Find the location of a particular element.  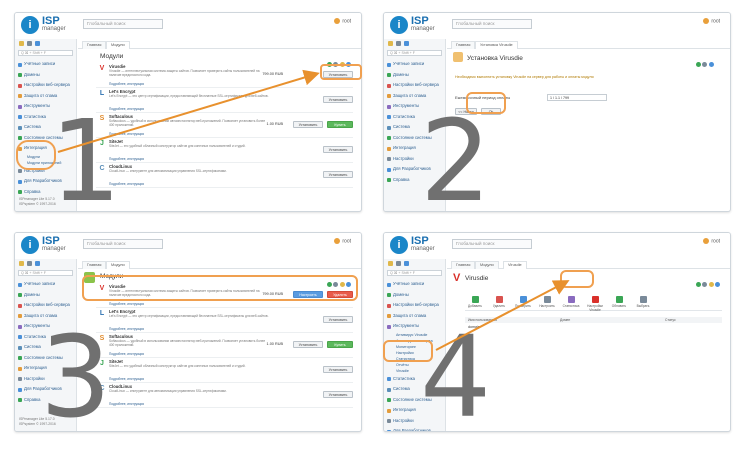

toolbar-button: Статистика is located at coordinates (571, 302).